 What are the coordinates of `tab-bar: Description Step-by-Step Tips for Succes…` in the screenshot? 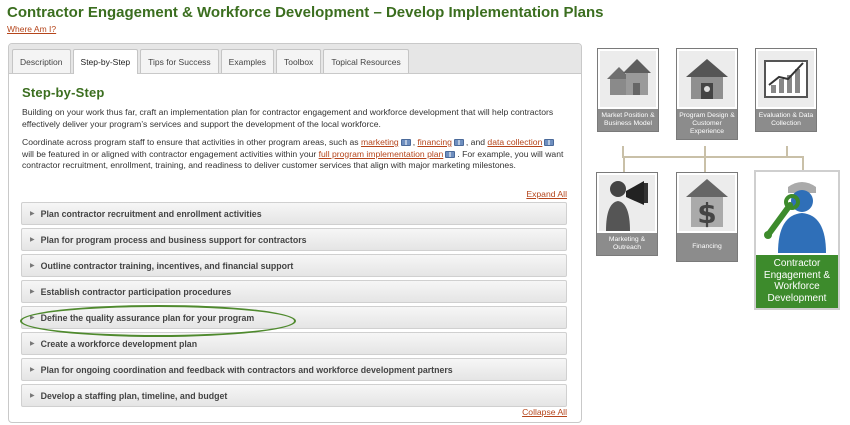 It's located at (295, 59).